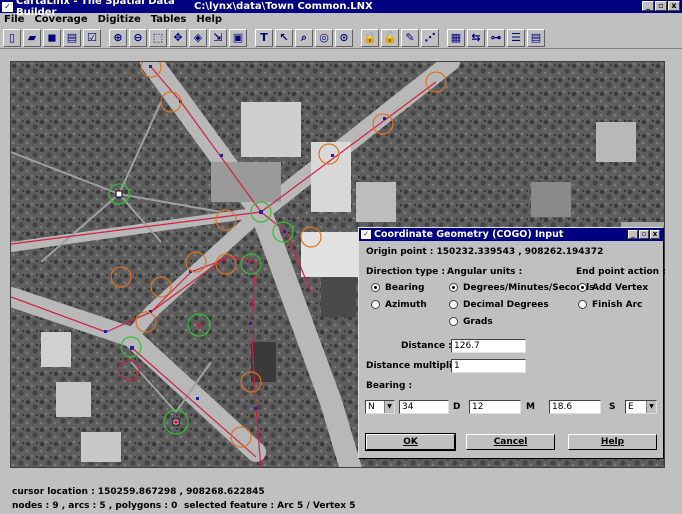  What do you see at coordinates (674, 6) in the screenshot?
I see `close-button: x` at bounding box center [674, 6].